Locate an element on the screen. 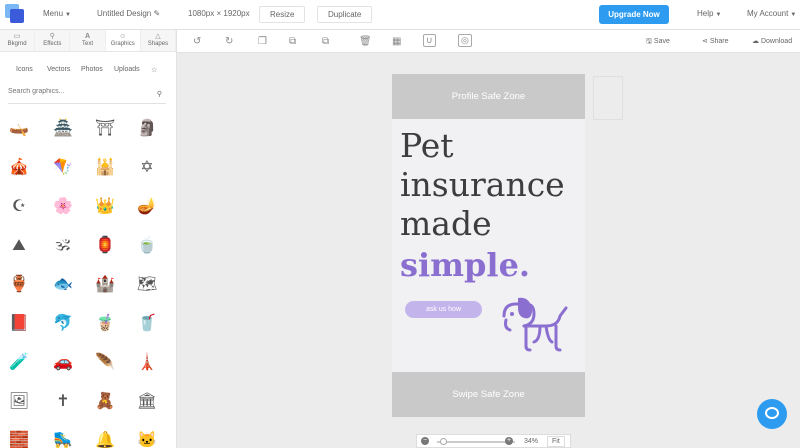 This screenshot has width=800, height=448. chat-icon is located at coordinates (772, 413).